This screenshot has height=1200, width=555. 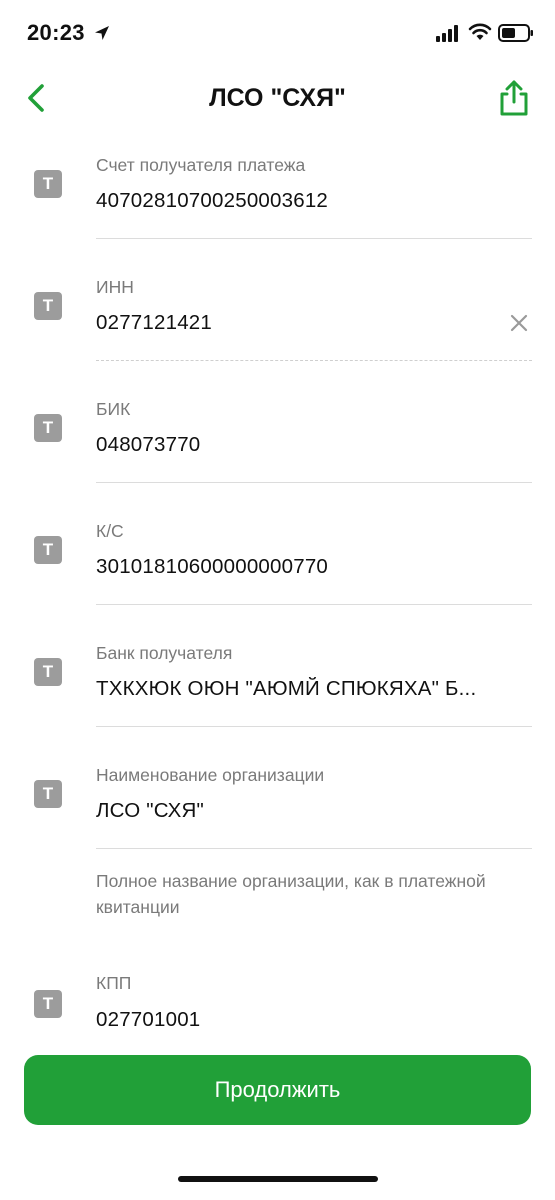 I want to click on field-label: Наименование организации, so click(x=210, y=775).